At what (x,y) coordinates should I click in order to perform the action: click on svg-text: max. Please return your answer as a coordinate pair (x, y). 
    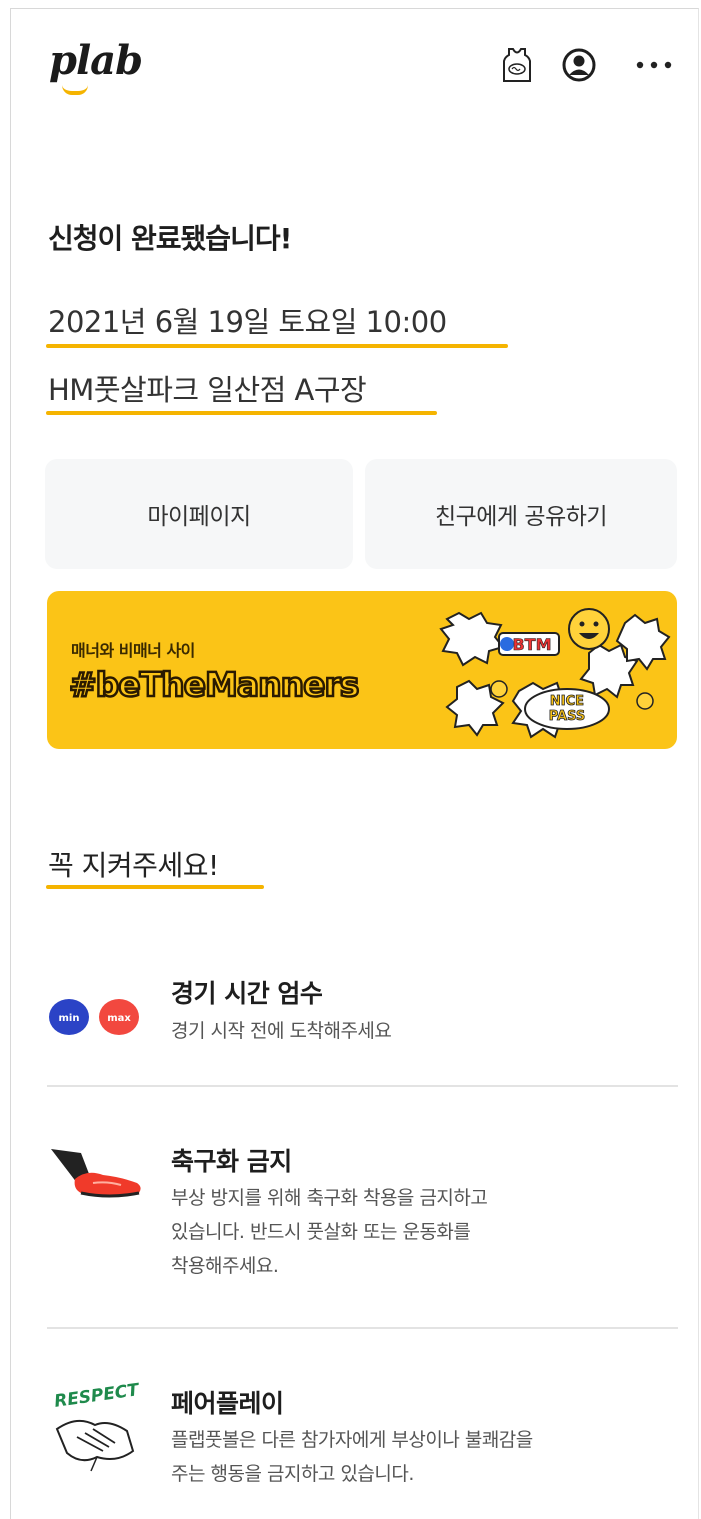
    Looking at the image, I should click on (119, 1018).